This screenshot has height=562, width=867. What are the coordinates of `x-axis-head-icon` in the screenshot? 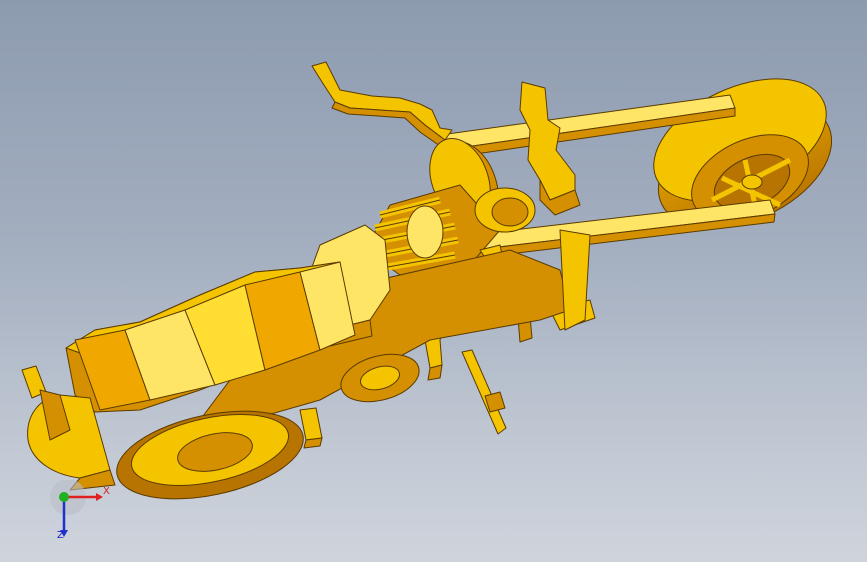 It's located at (99, 497).